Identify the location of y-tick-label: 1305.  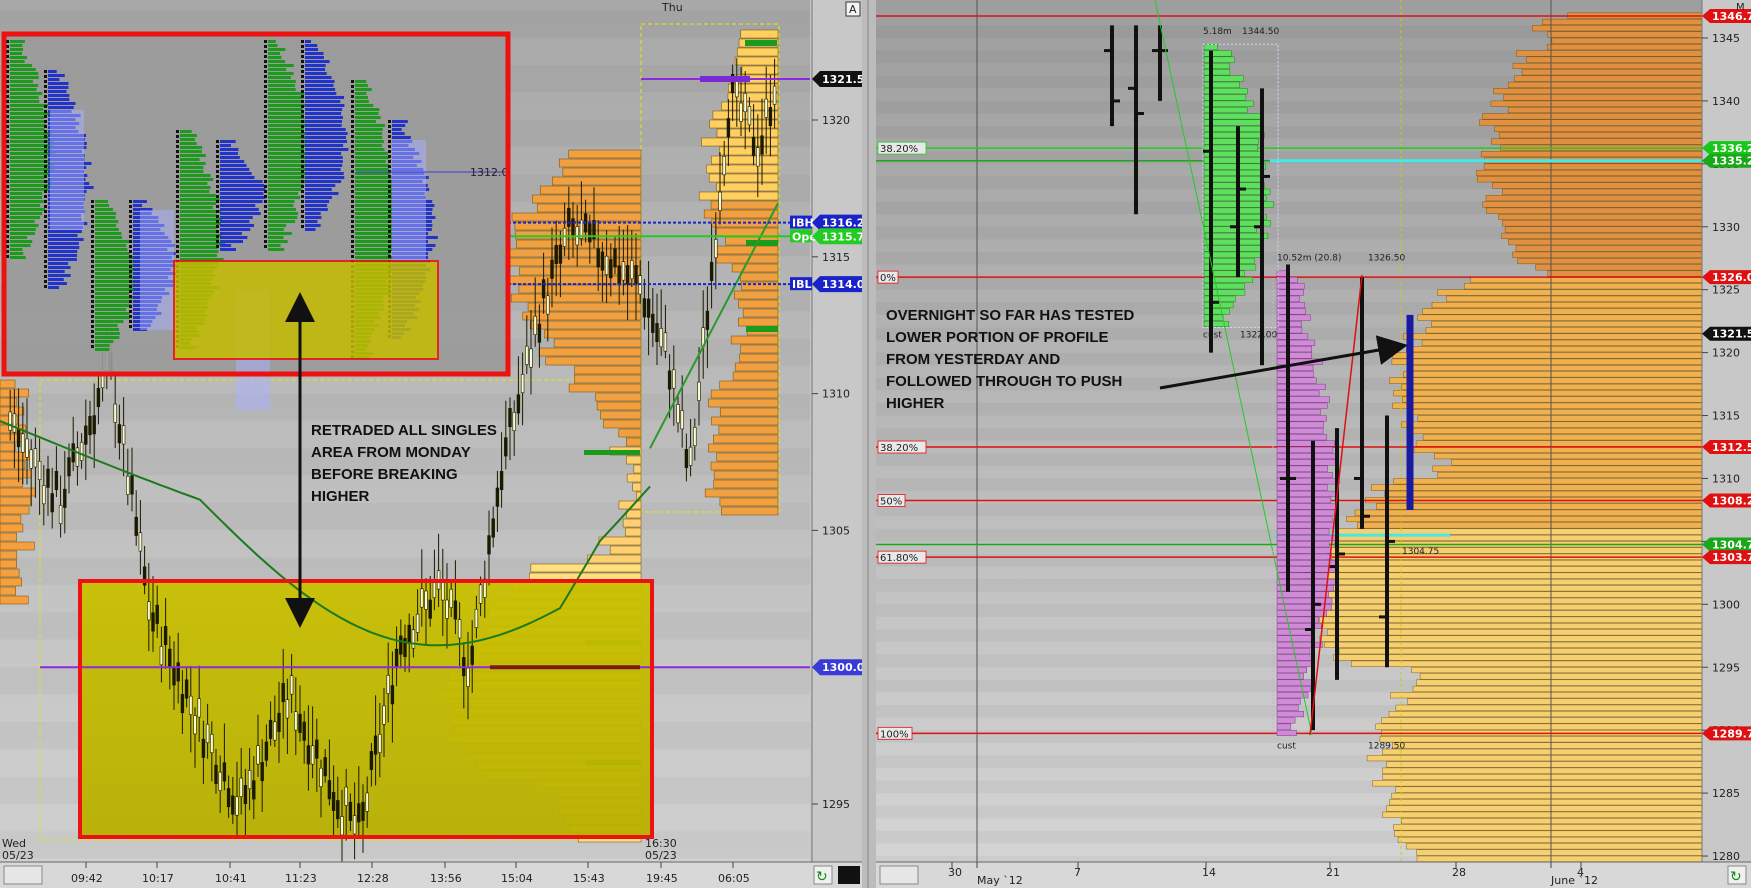
(836, 530).